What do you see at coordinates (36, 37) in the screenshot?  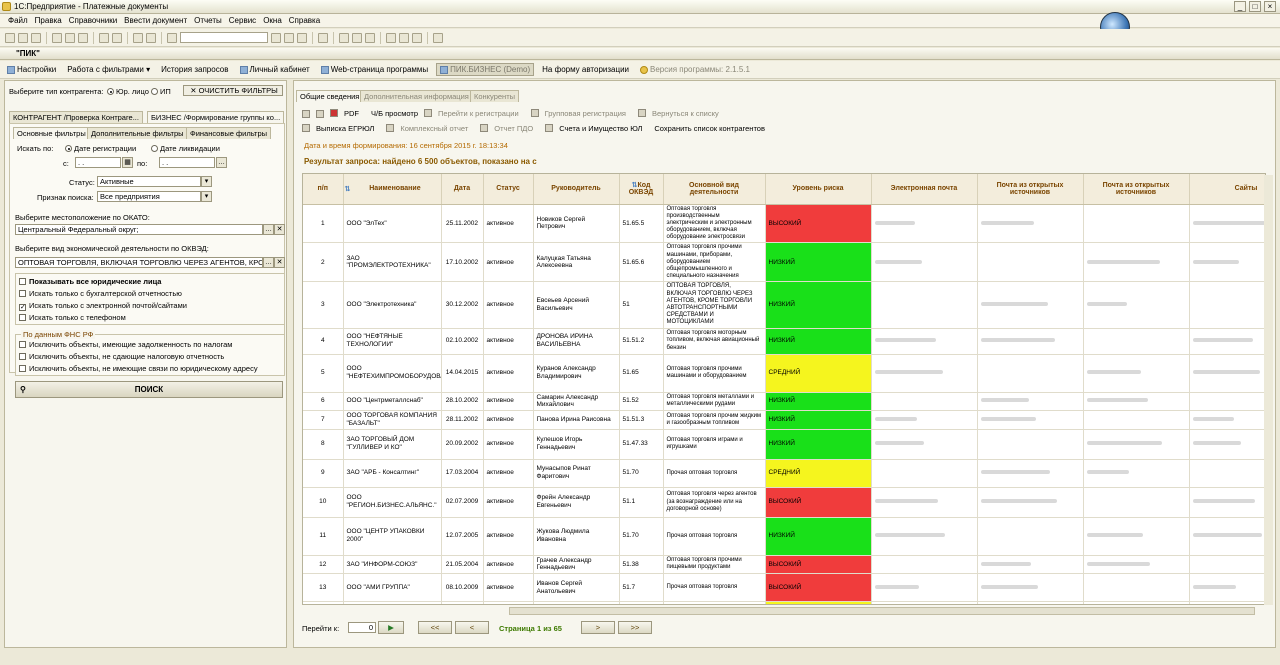 I see `save-icon` at bounding box center [36, 37].